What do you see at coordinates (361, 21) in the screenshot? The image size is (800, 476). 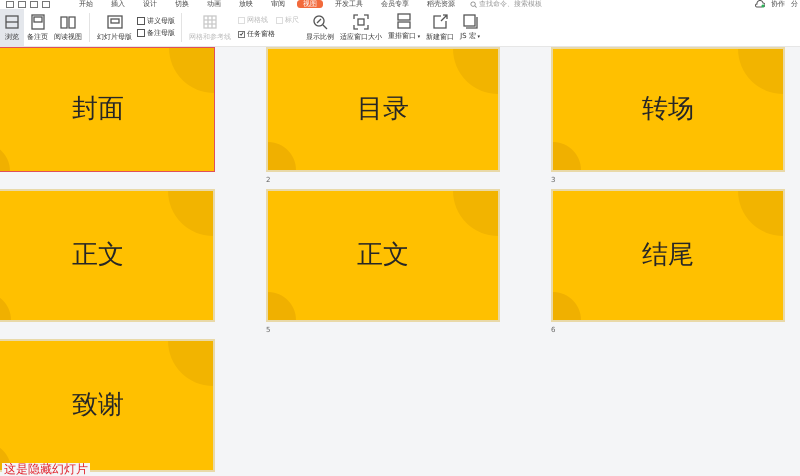 I see `fit-window-icon` at bounding box center [361, 21].